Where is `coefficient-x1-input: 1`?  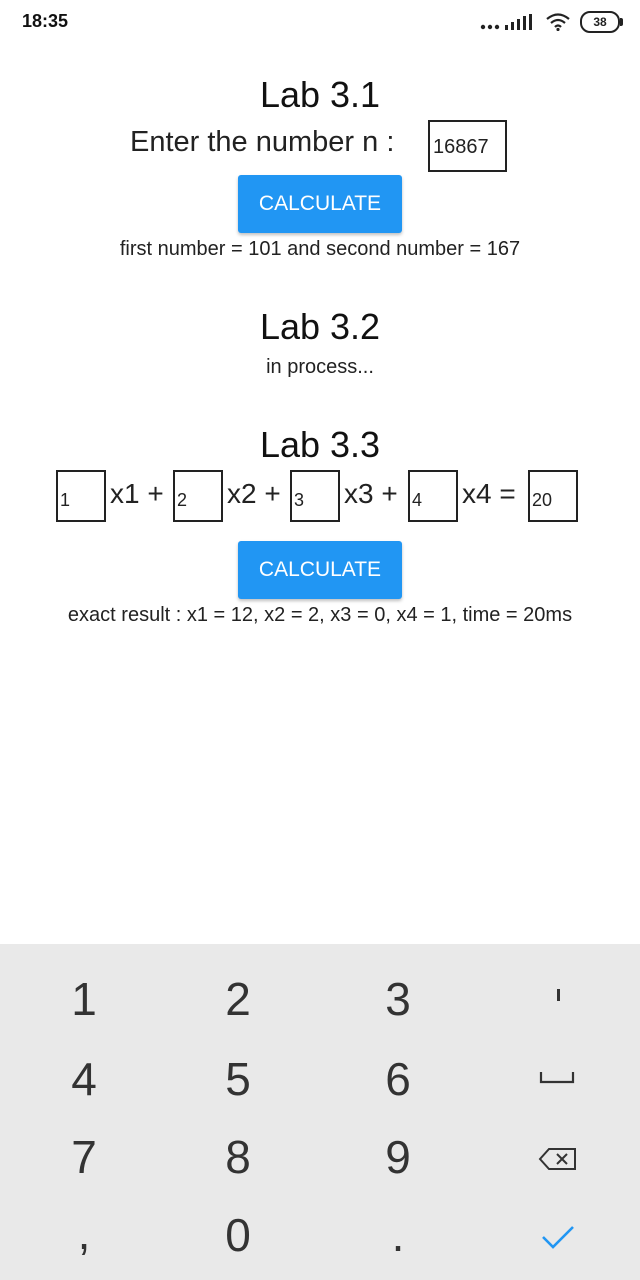
coefficient-x1-input: 1 is located at coordinates (81, 496).